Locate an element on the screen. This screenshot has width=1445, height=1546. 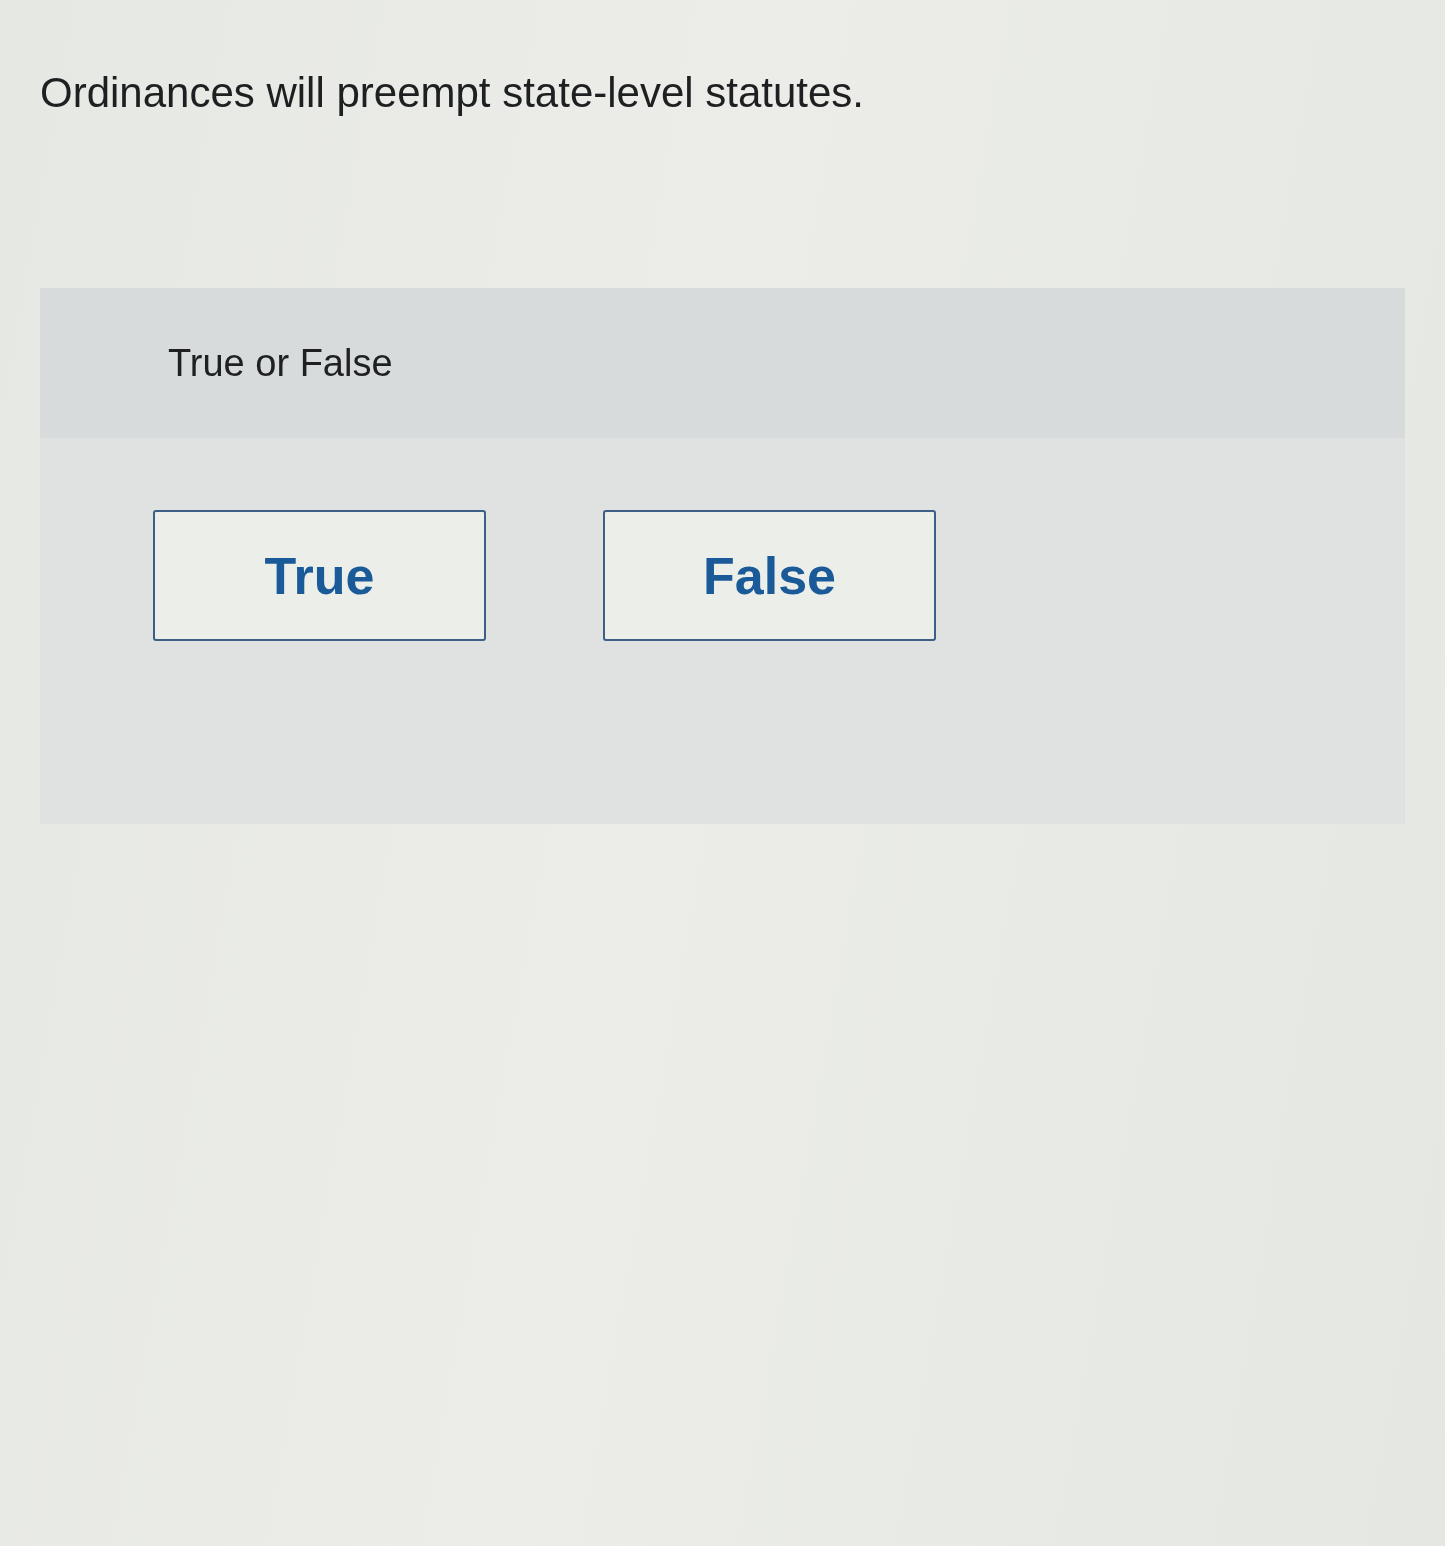
answer-option-button: True is located at coordinates (319, 575).